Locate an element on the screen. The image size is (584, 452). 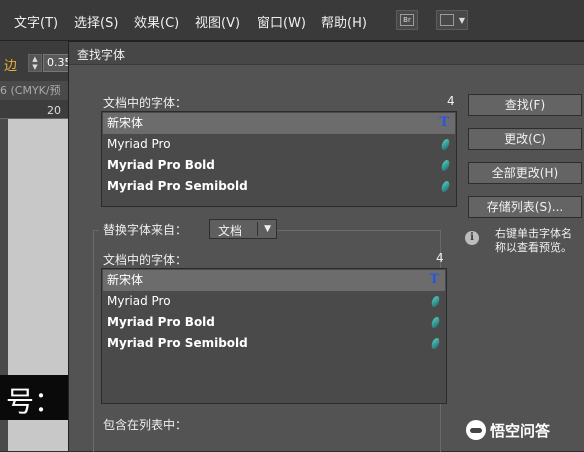
dialog-title: 查找字体 is located at coordinates (101, 55).